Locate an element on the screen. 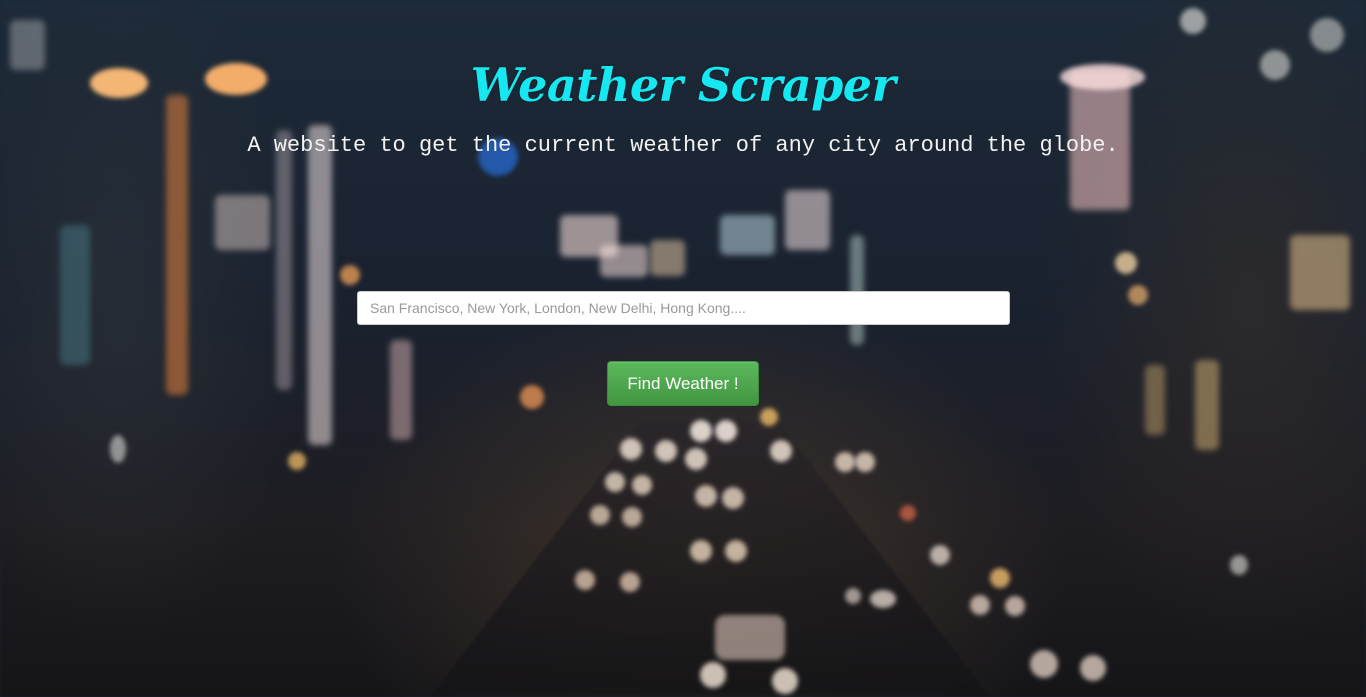 The height and width of the screenshot is (697, 1366). city-search-input is located at coordinates (683, 308).